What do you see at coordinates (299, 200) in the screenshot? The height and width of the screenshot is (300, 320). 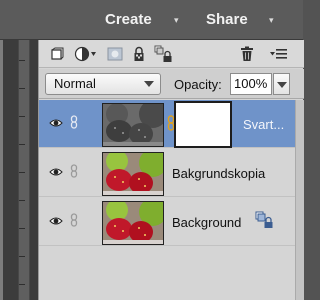 I see `layers-scrollbar` at bounding box center [299, 200].